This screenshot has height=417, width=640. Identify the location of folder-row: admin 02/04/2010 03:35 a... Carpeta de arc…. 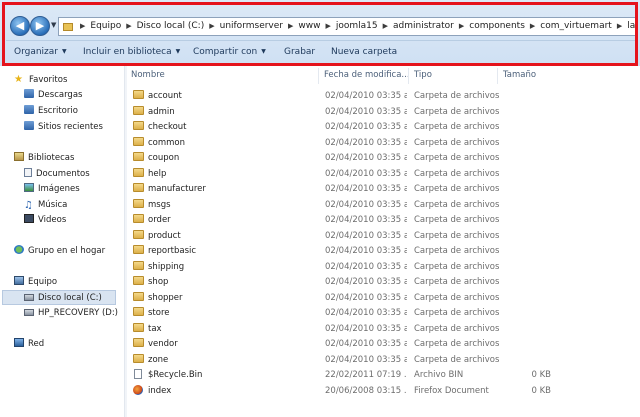
(383, 112).